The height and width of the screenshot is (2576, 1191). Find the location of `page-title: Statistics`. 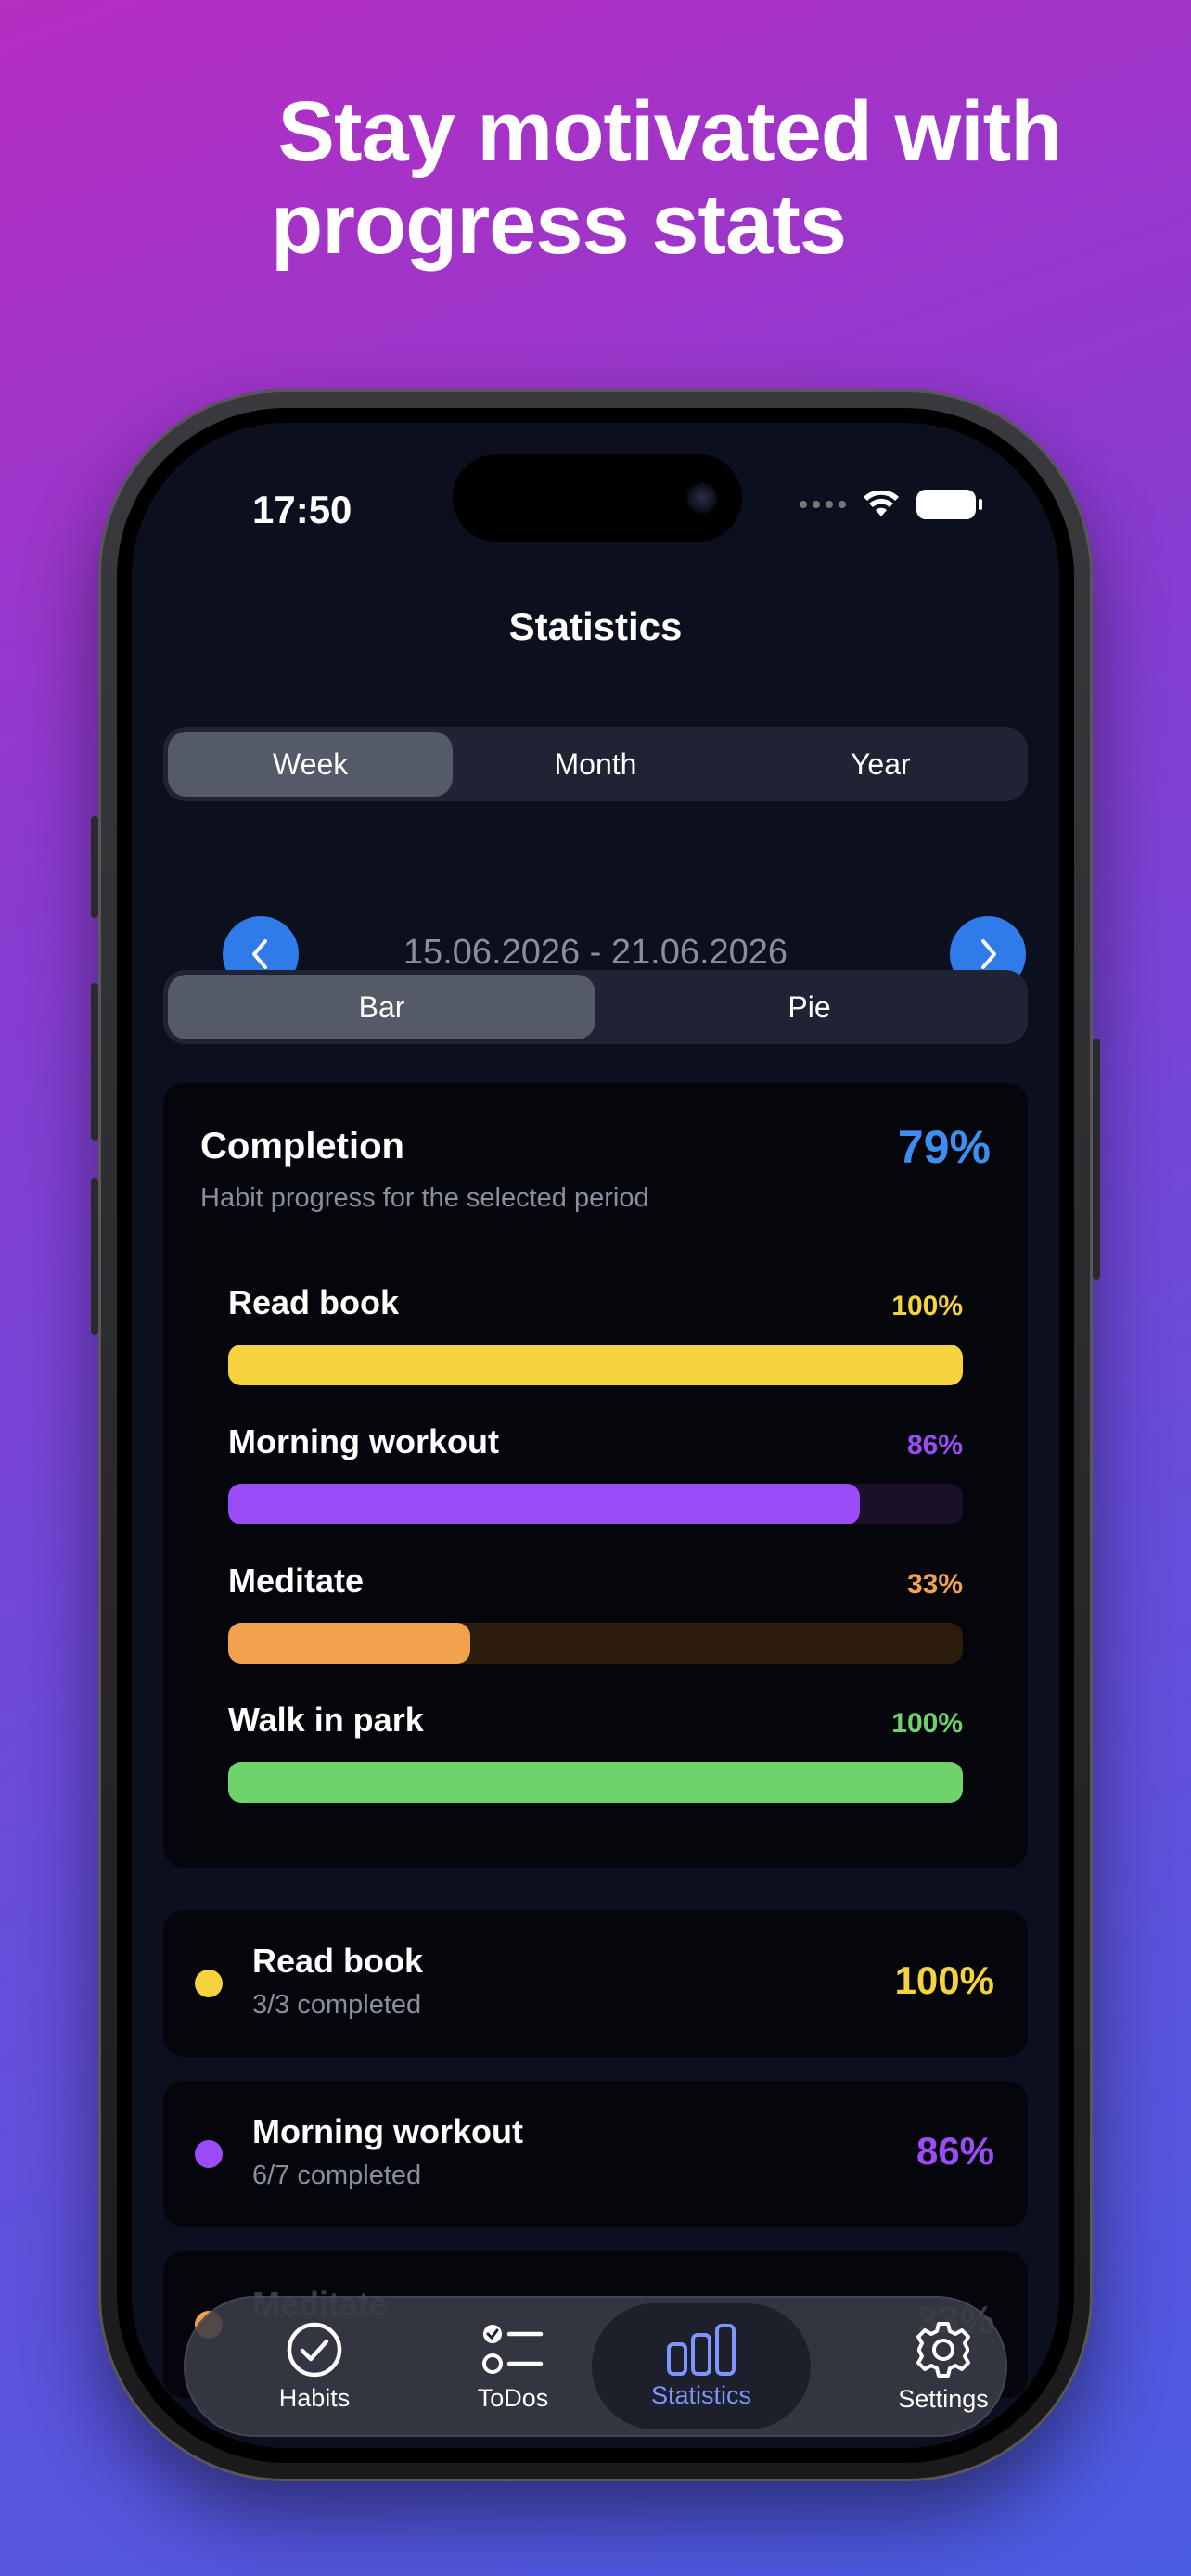

page-title: Statistics is located at coordinates (595, 626).